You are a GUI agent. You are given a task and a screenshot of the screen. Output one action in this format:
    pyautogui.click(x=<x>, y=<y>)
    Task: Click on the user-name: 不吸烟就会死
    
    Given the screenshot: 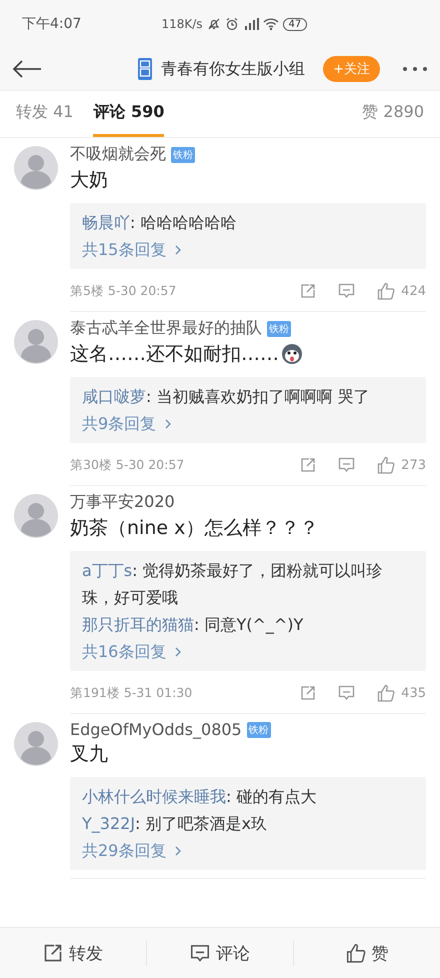 What is the action you would take?
    pyautogui.click(x=118, y=154)
    